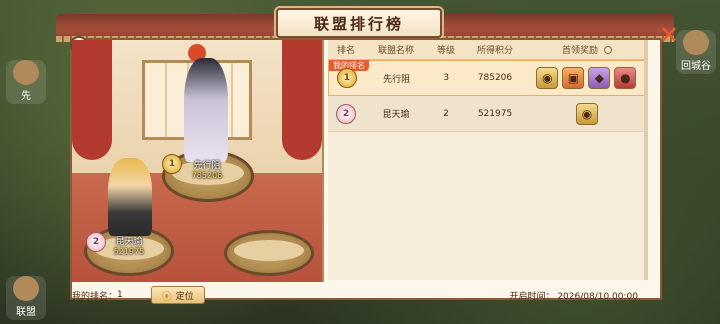 This screenshot has width=720, height=324. What do you see at coordinates (395, 51) in the screenshot?
I see `header-alliance-name: 联盟名称` at bounding box center [395, 51].